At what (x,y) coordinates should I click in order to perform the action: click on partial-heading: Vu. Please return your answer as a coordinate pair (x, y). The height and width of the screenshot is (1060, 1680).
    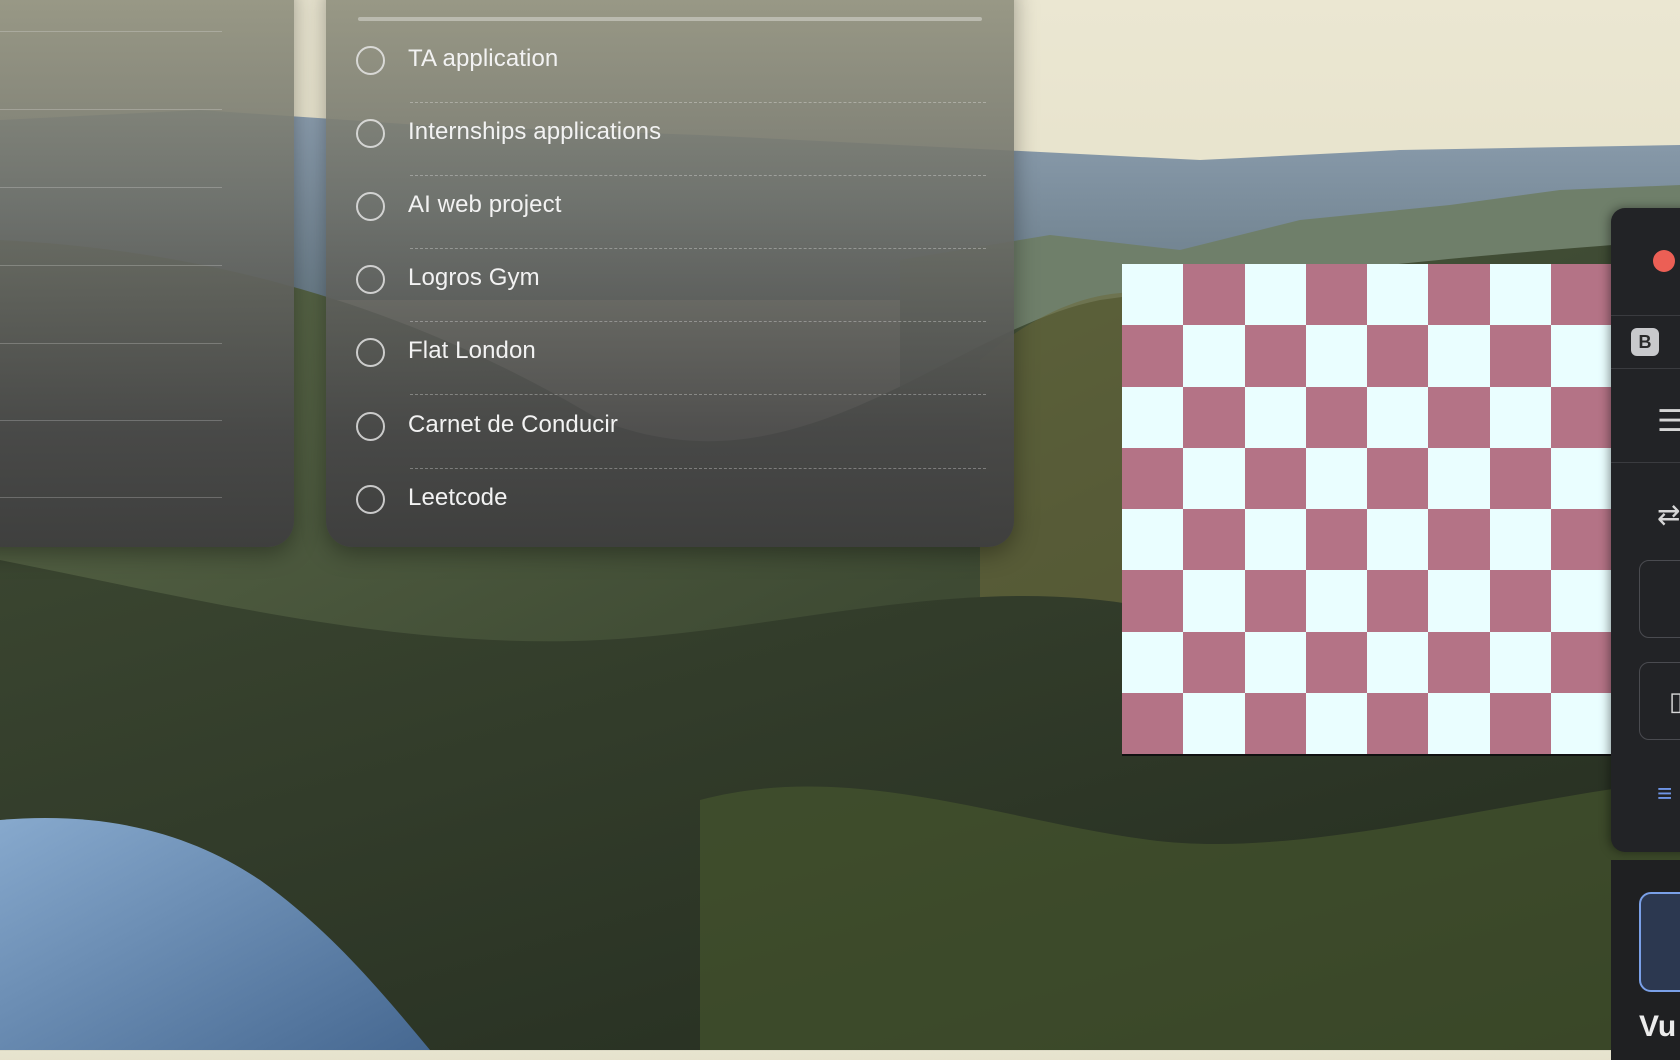
    Looking at the image, I should click on (1658, 1026).